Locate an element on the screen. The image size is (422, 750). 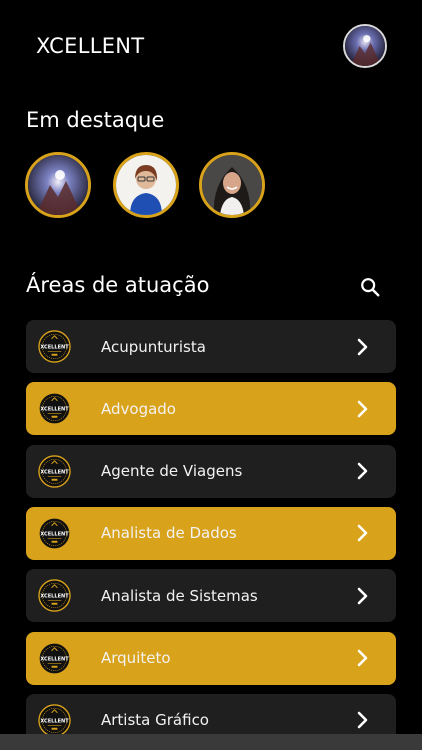
app-title: XCELLENT is located at coordinates (90, 46).